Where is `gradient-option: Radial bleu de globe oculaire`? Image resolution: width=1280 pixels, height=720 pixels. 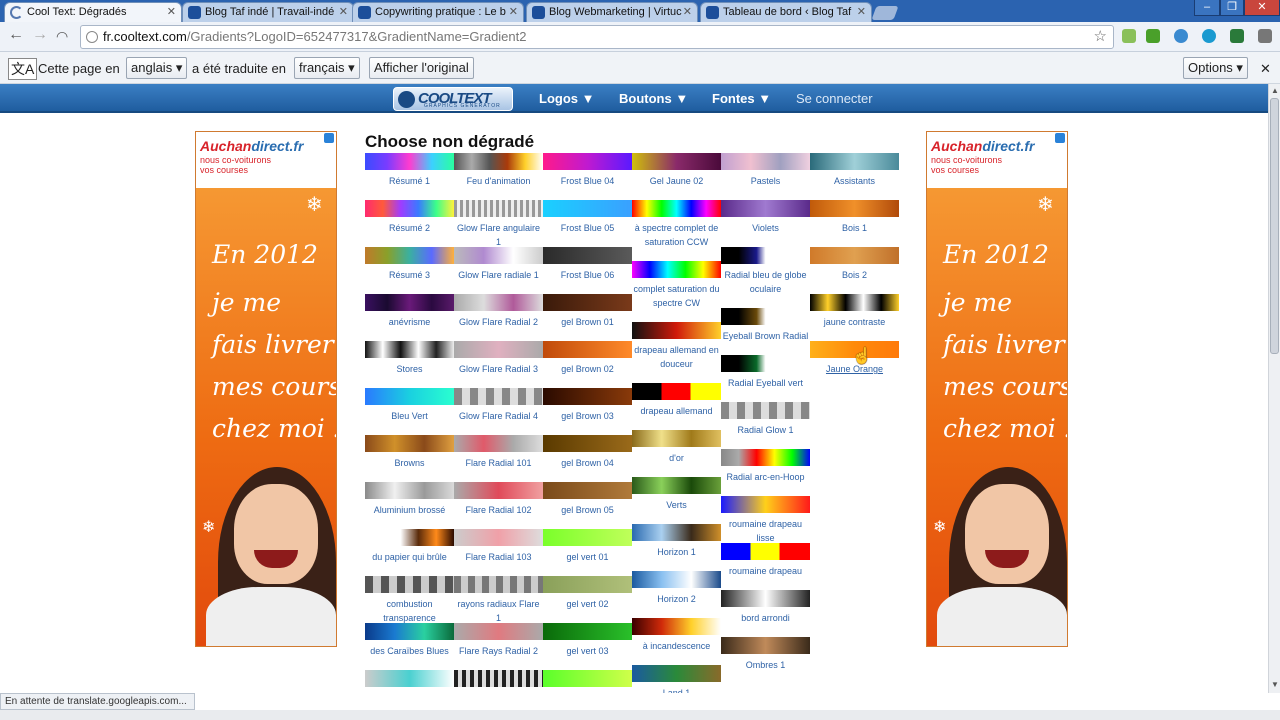
gradient-option: Radial bleu de globe oculaire is located at coordinates (765, 271).